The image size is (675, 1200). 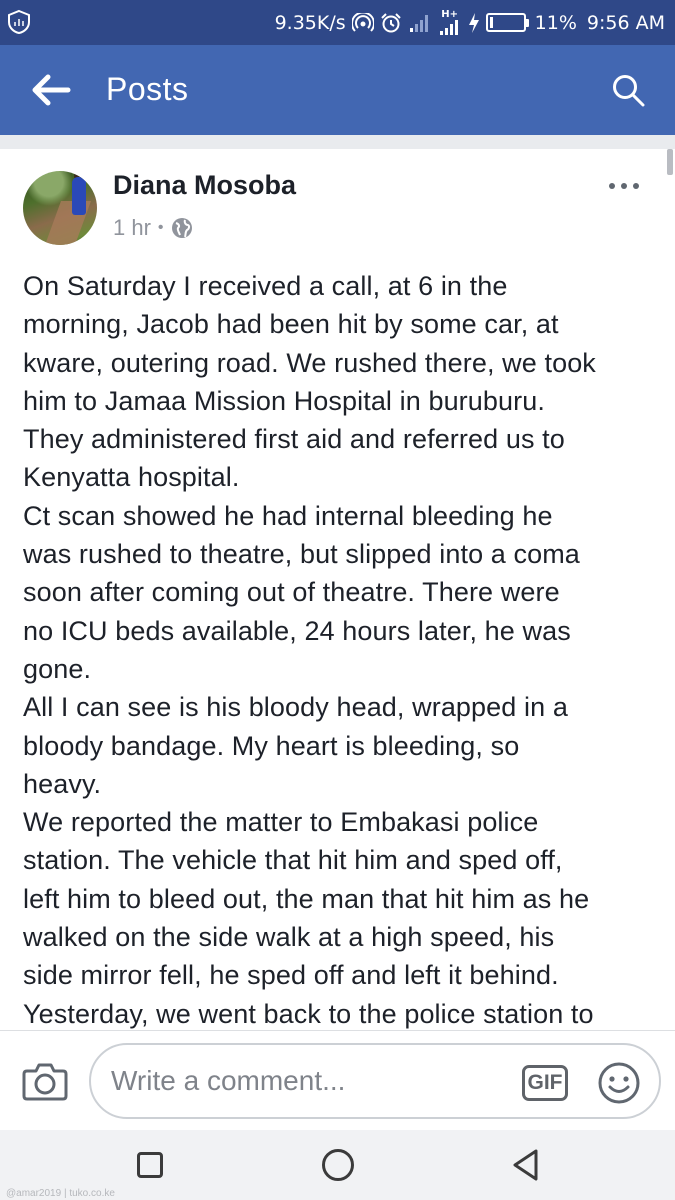 What do you see at coordinates (670, 162) in the screenshot?
I see `scrollbar` at bounding box center [670, 162].